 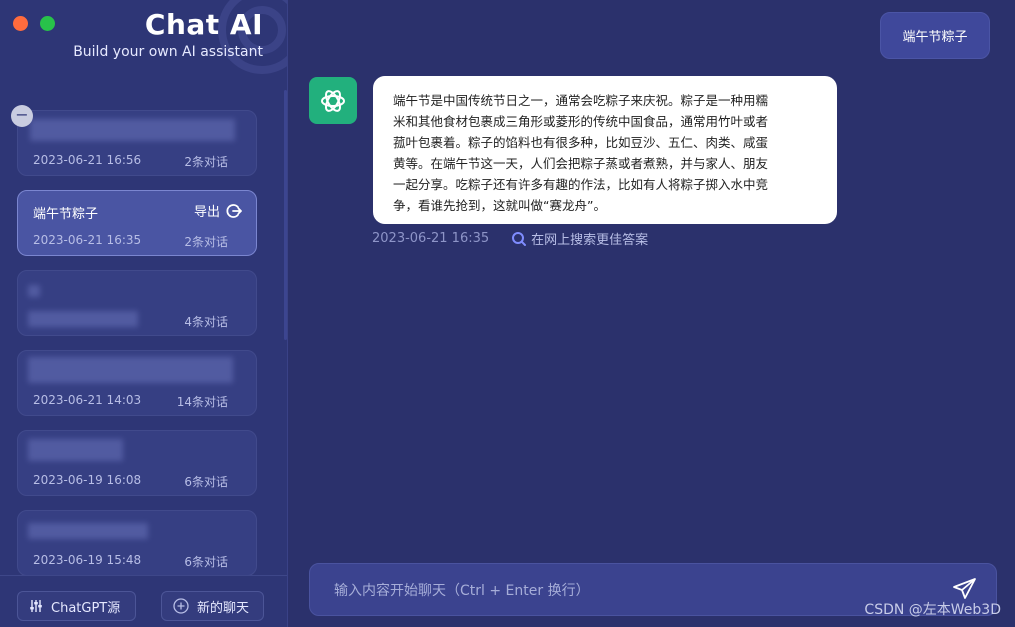 I want to click on ai-message-line: 黄等。在端午节这一天，人们会把粽子蒸或者煮熟，并与家人、朋友, so click(x=581, y=163).